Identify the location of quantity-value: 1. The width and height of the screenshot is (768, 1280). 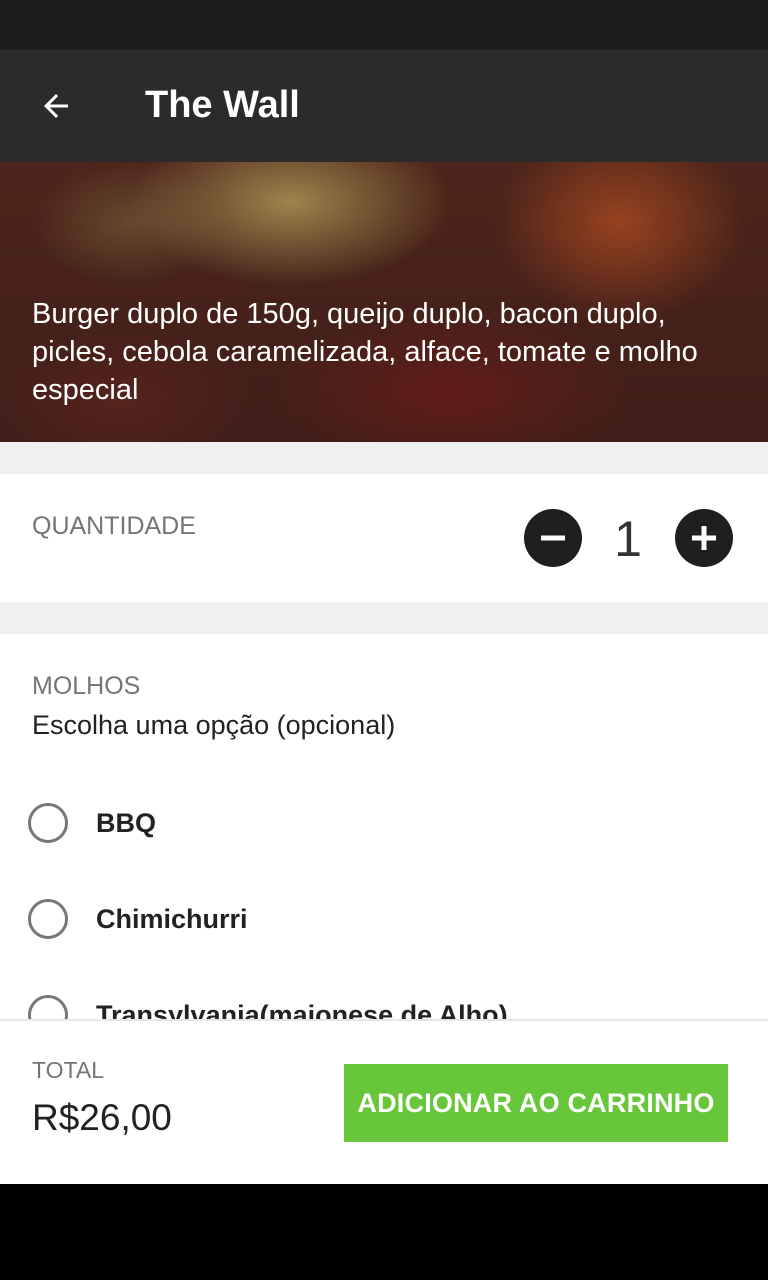
(628, 539).